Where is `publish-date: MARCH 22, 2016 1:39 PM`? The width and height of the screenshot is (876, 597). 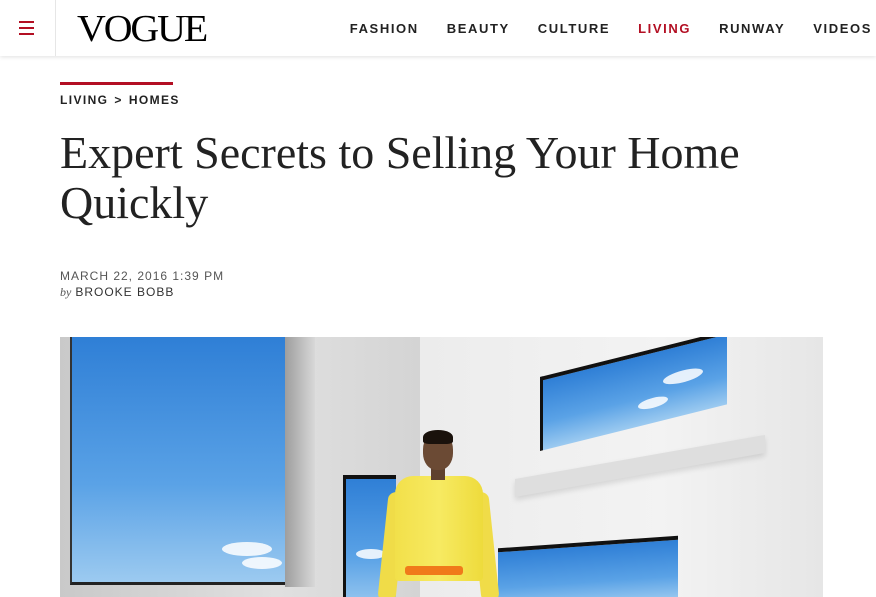
publish-date: MARCH 22, 2016 1:39 PM is located at coordinates (142, 276).